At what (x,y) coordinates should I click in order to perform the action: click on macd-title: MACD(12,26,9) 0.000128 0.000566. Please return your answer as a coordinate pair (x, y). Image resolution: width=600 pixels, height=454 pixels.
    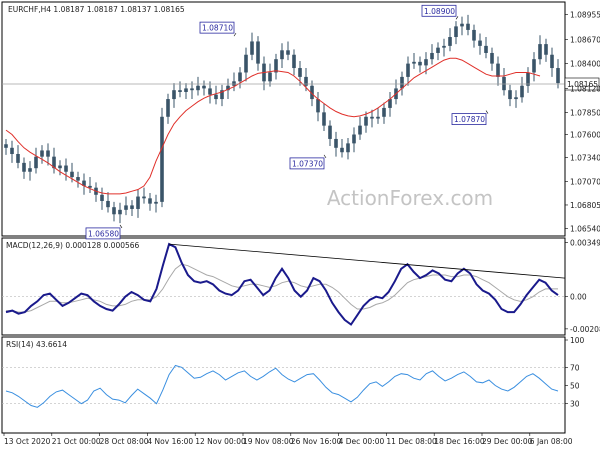
    Looking at the image, I should click on (73, 245).